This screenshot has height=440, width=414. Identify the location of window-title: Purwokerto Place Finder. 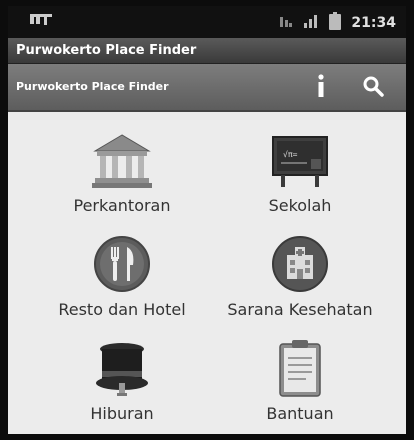
(106, 50).